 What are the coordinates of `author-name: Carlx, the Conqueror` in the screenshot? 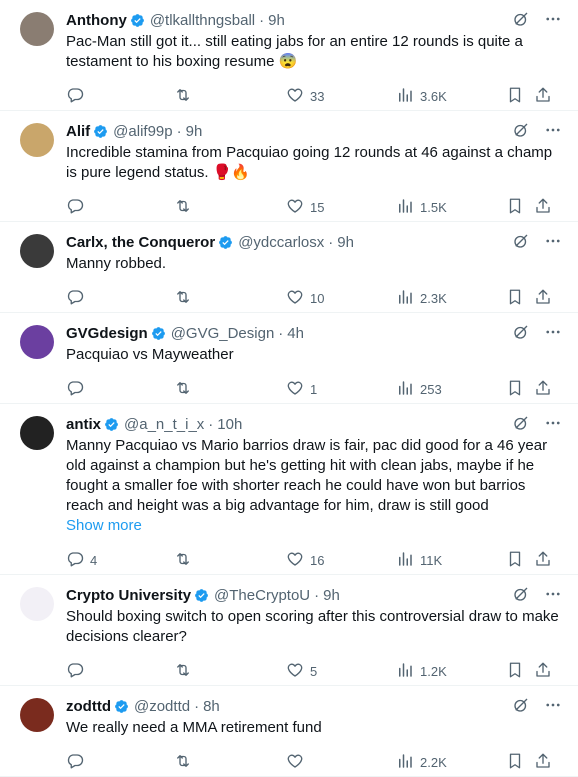 It's located at (140, 242).